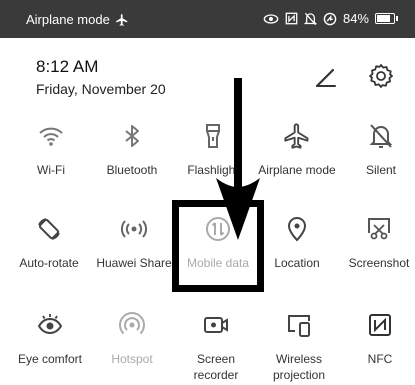  Describe the element at coordinates (299, 367) in the screenshot. I see `toggle-label: Wireless projection` at that location.